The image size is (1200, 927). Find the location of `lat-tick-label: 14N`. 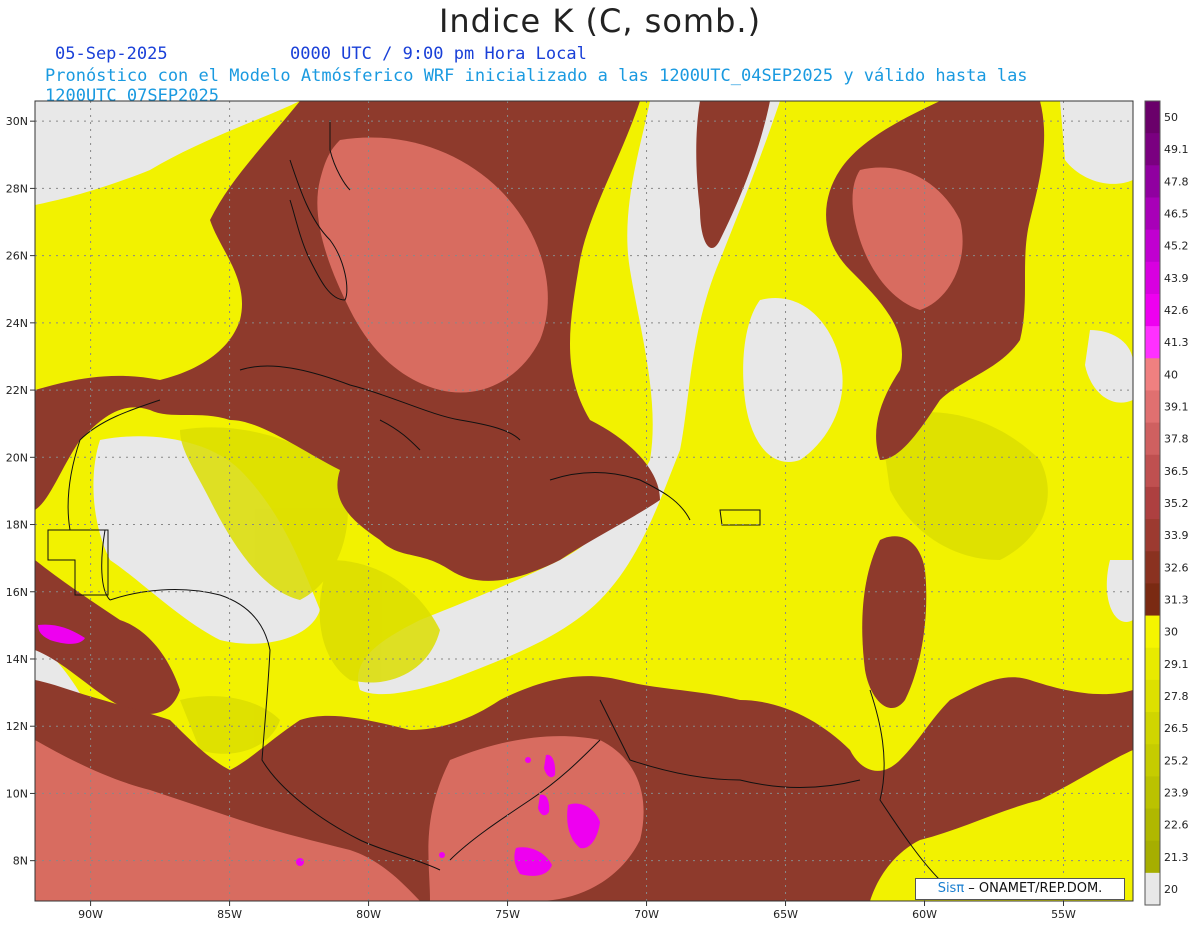

lat-tick-label: 14N is located at coordinates (17, 659).